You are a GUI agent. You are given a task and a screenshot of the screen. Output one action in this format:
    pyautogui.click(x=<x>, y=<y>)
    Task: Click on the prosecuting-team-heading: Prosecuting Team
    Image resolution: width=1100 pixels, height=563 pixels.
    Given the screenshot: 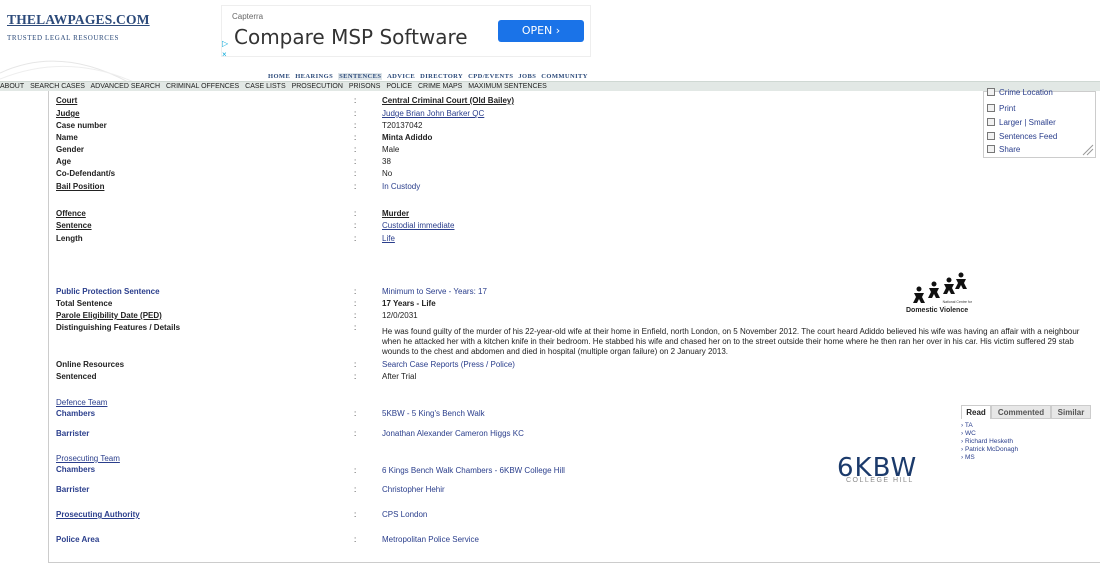 What is the action you would take?
    pyautogui.click(x=88, y=458)
    